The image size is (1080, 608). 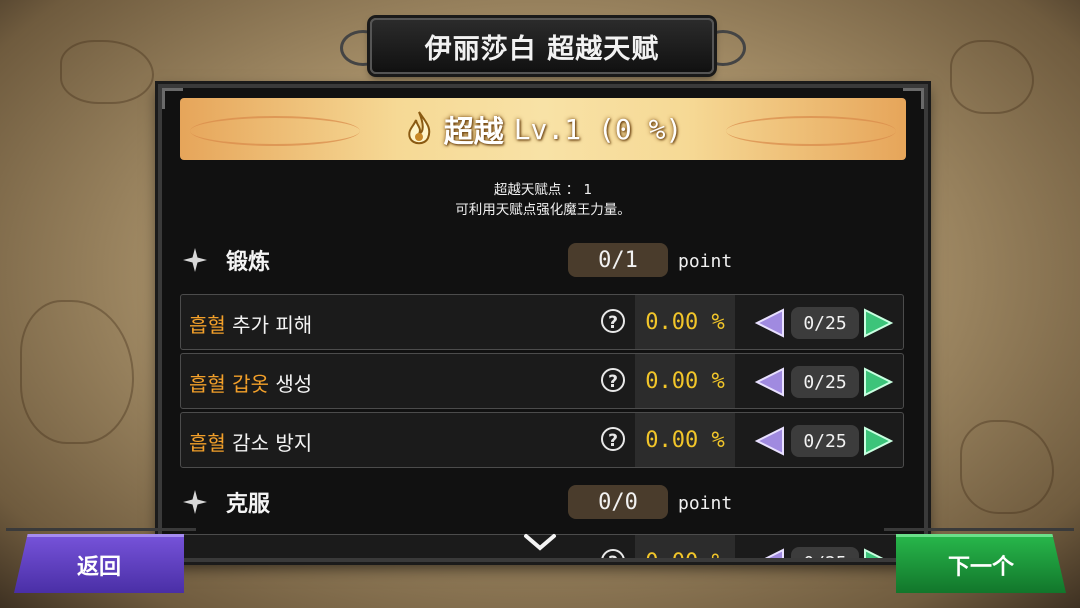 I want to click on talent-label: 흡혈 추가 피해, so click(x=250, y=323).